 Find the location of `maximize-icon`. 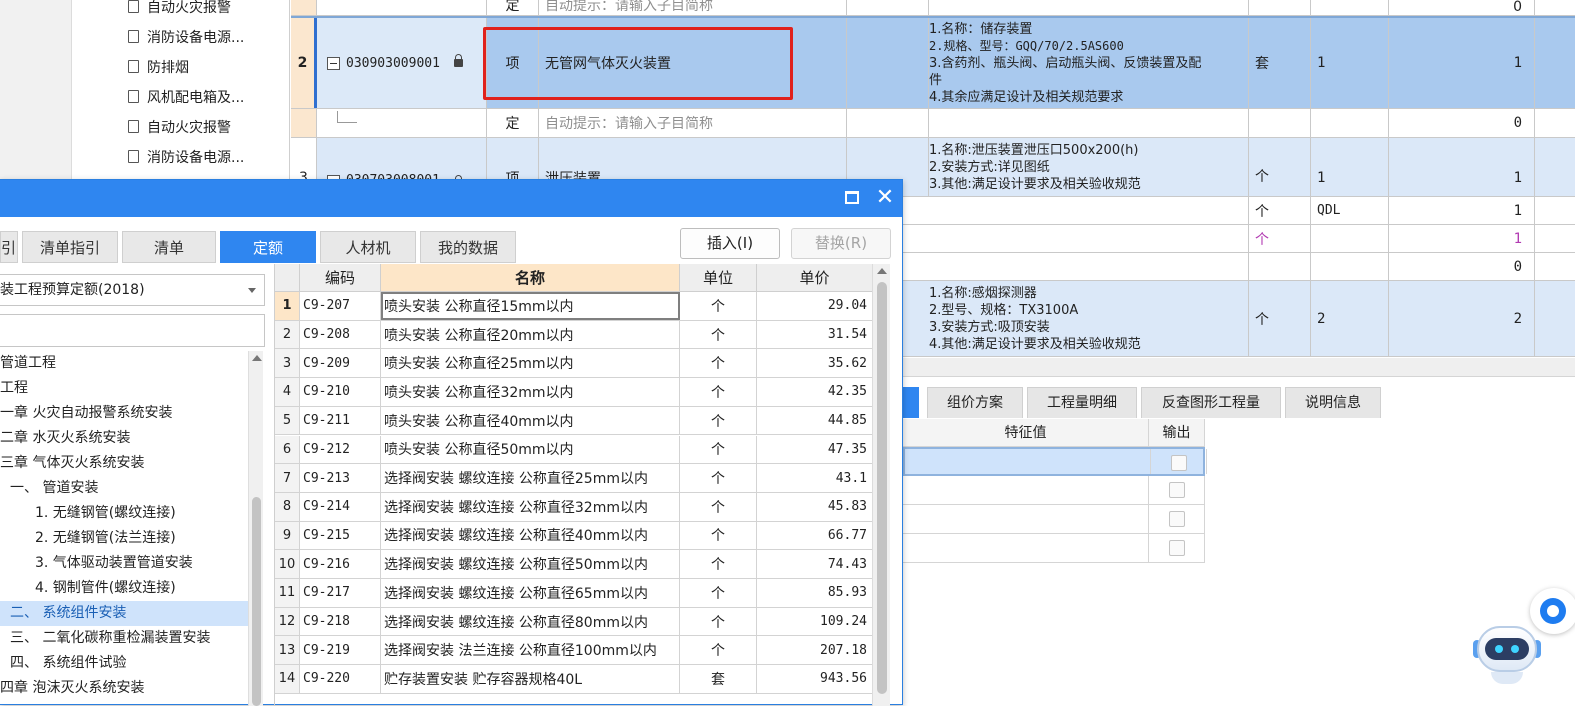

maximize-icon is located at coordinates (852, 197).